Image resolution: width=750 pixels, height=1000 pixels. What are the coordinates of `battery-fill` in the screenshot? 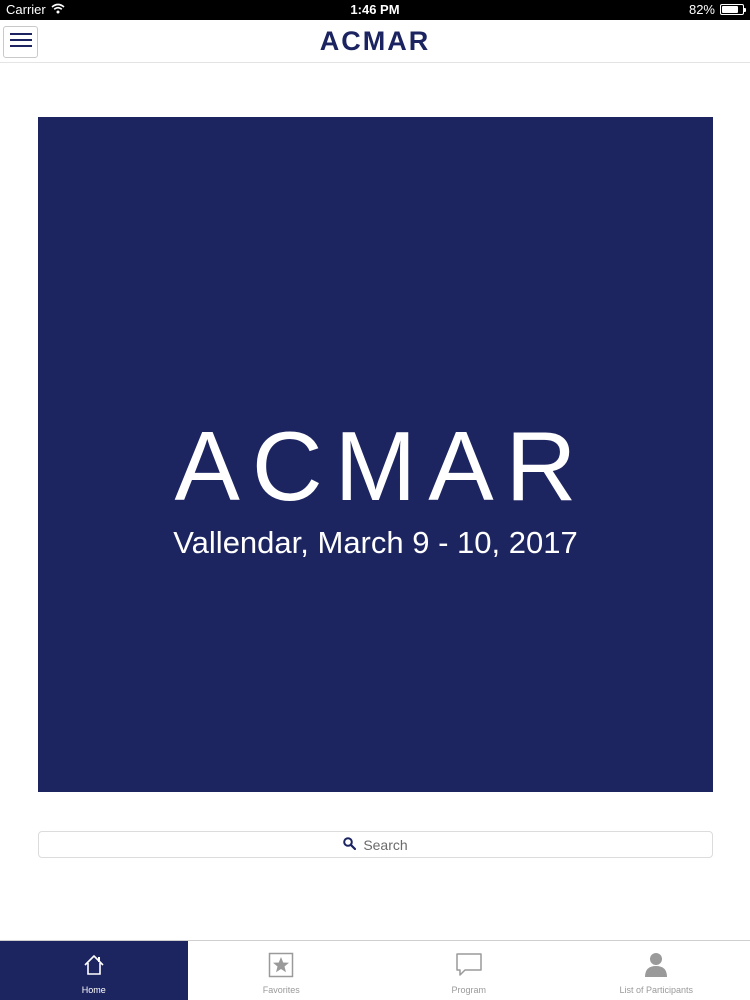 It's located at (730, 9).